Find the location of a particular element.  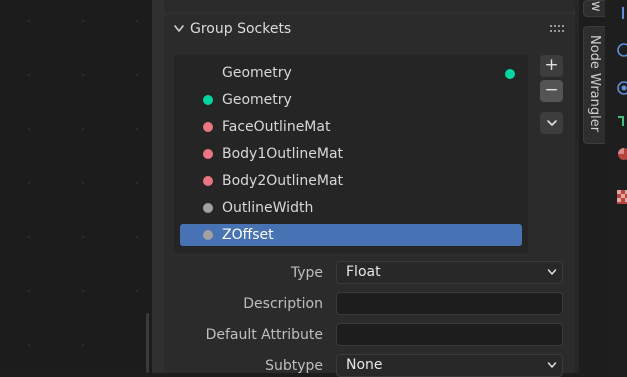

add-socket-button: + is located at coordinates (551, 66).